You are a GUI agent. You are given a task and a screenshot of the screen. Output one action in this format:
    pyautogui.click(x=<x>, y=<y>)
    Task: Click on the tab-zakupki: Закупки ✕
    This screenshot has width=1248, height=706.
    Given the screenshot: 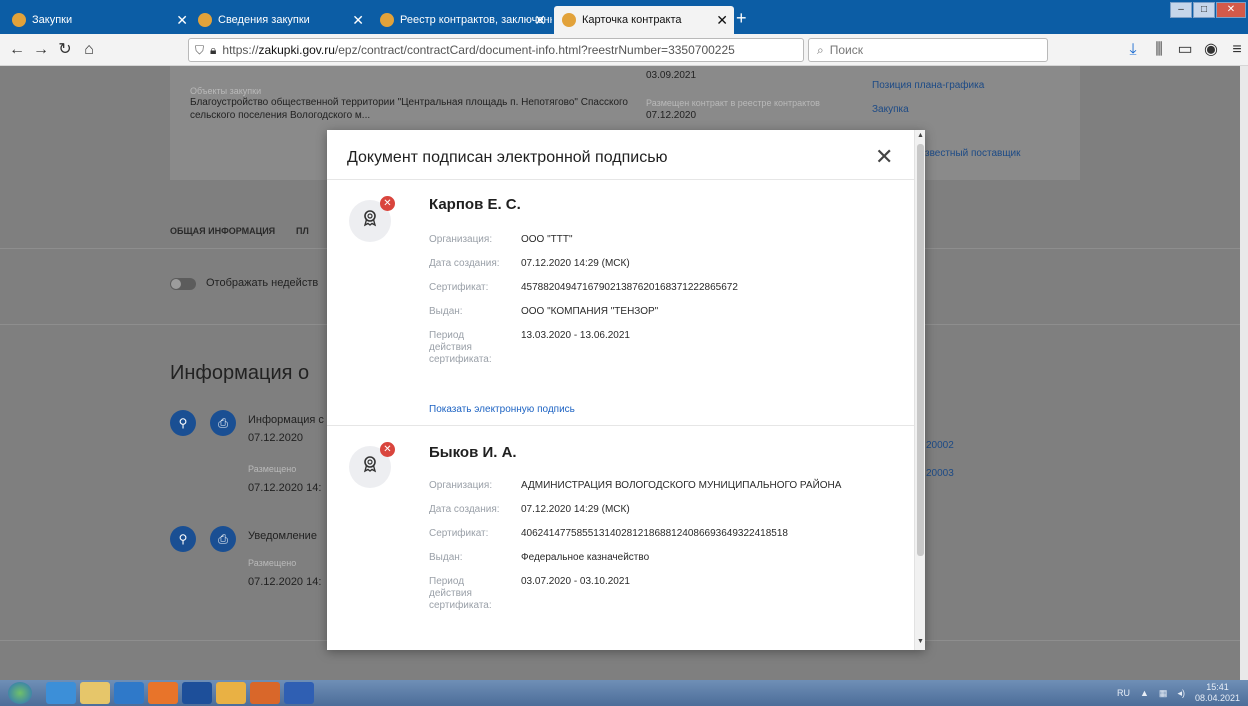 What is the action you would take?
    pyautogui.click(x=99, y=20)
    